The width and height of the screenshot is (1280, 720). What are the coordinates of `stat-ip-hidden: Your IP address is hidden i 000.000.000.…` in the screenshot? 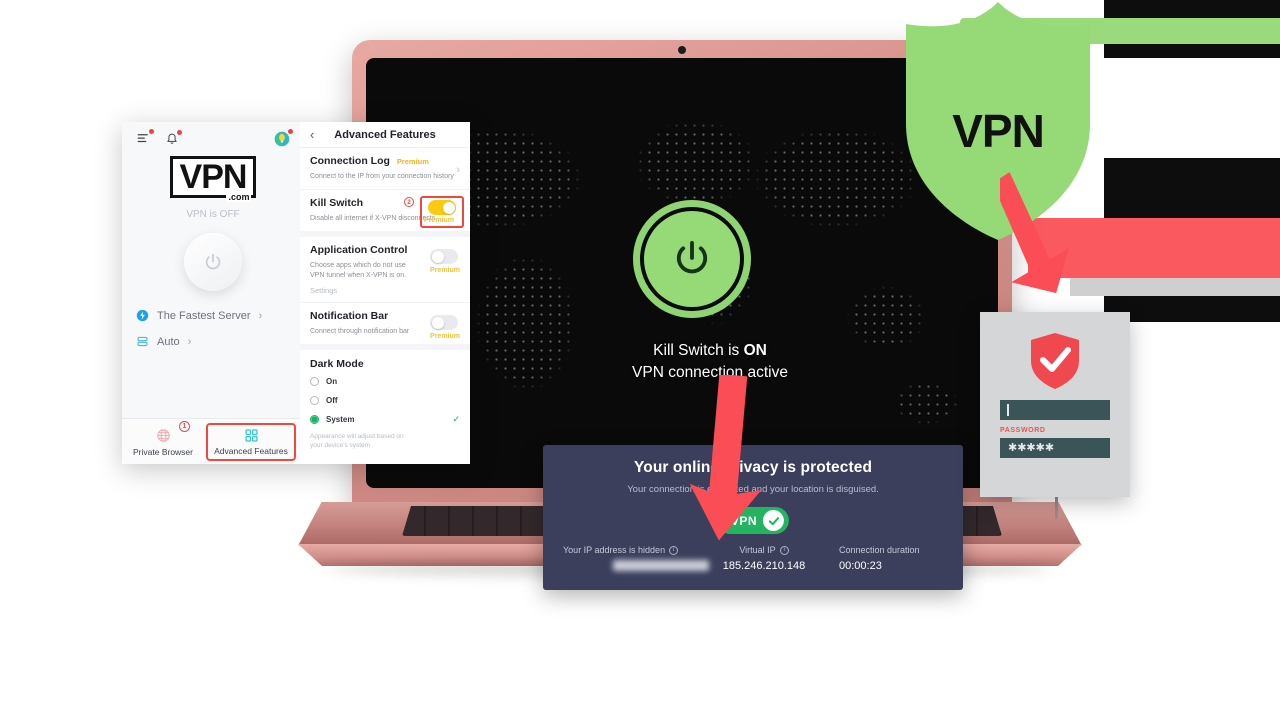 It's located at (633, 560).